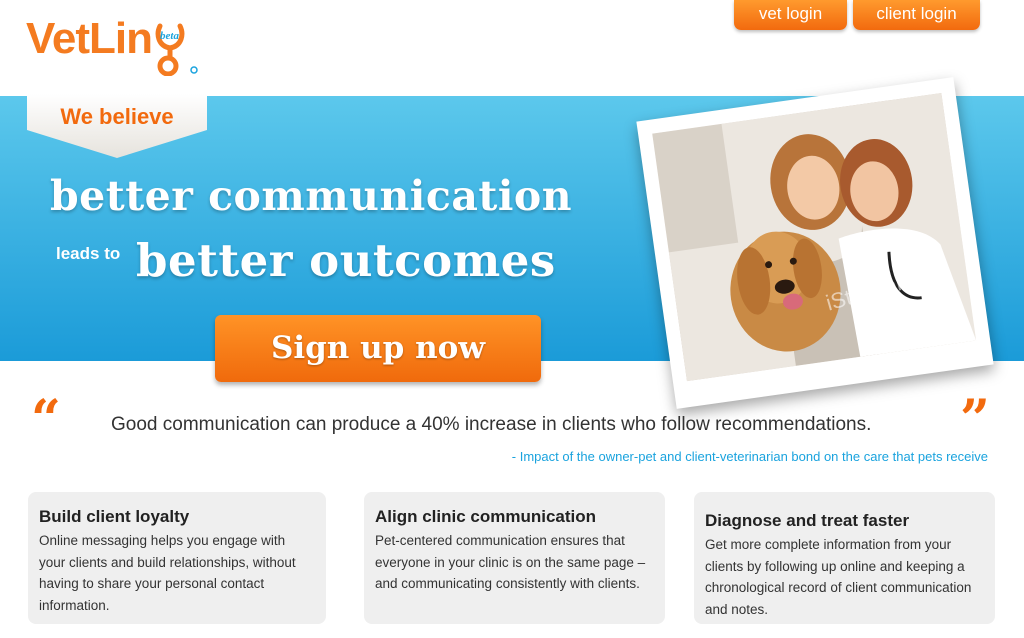  Describe the element at coordinates (975, 419) in the screenshot. I see `close-quote-icon: ”` at that location.